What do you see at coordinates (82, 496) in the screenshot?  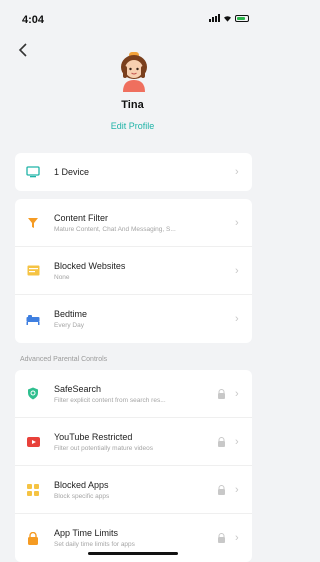 I see `blocked-apps-subtitle: Block specific apps` at bounding box center [82, 496].